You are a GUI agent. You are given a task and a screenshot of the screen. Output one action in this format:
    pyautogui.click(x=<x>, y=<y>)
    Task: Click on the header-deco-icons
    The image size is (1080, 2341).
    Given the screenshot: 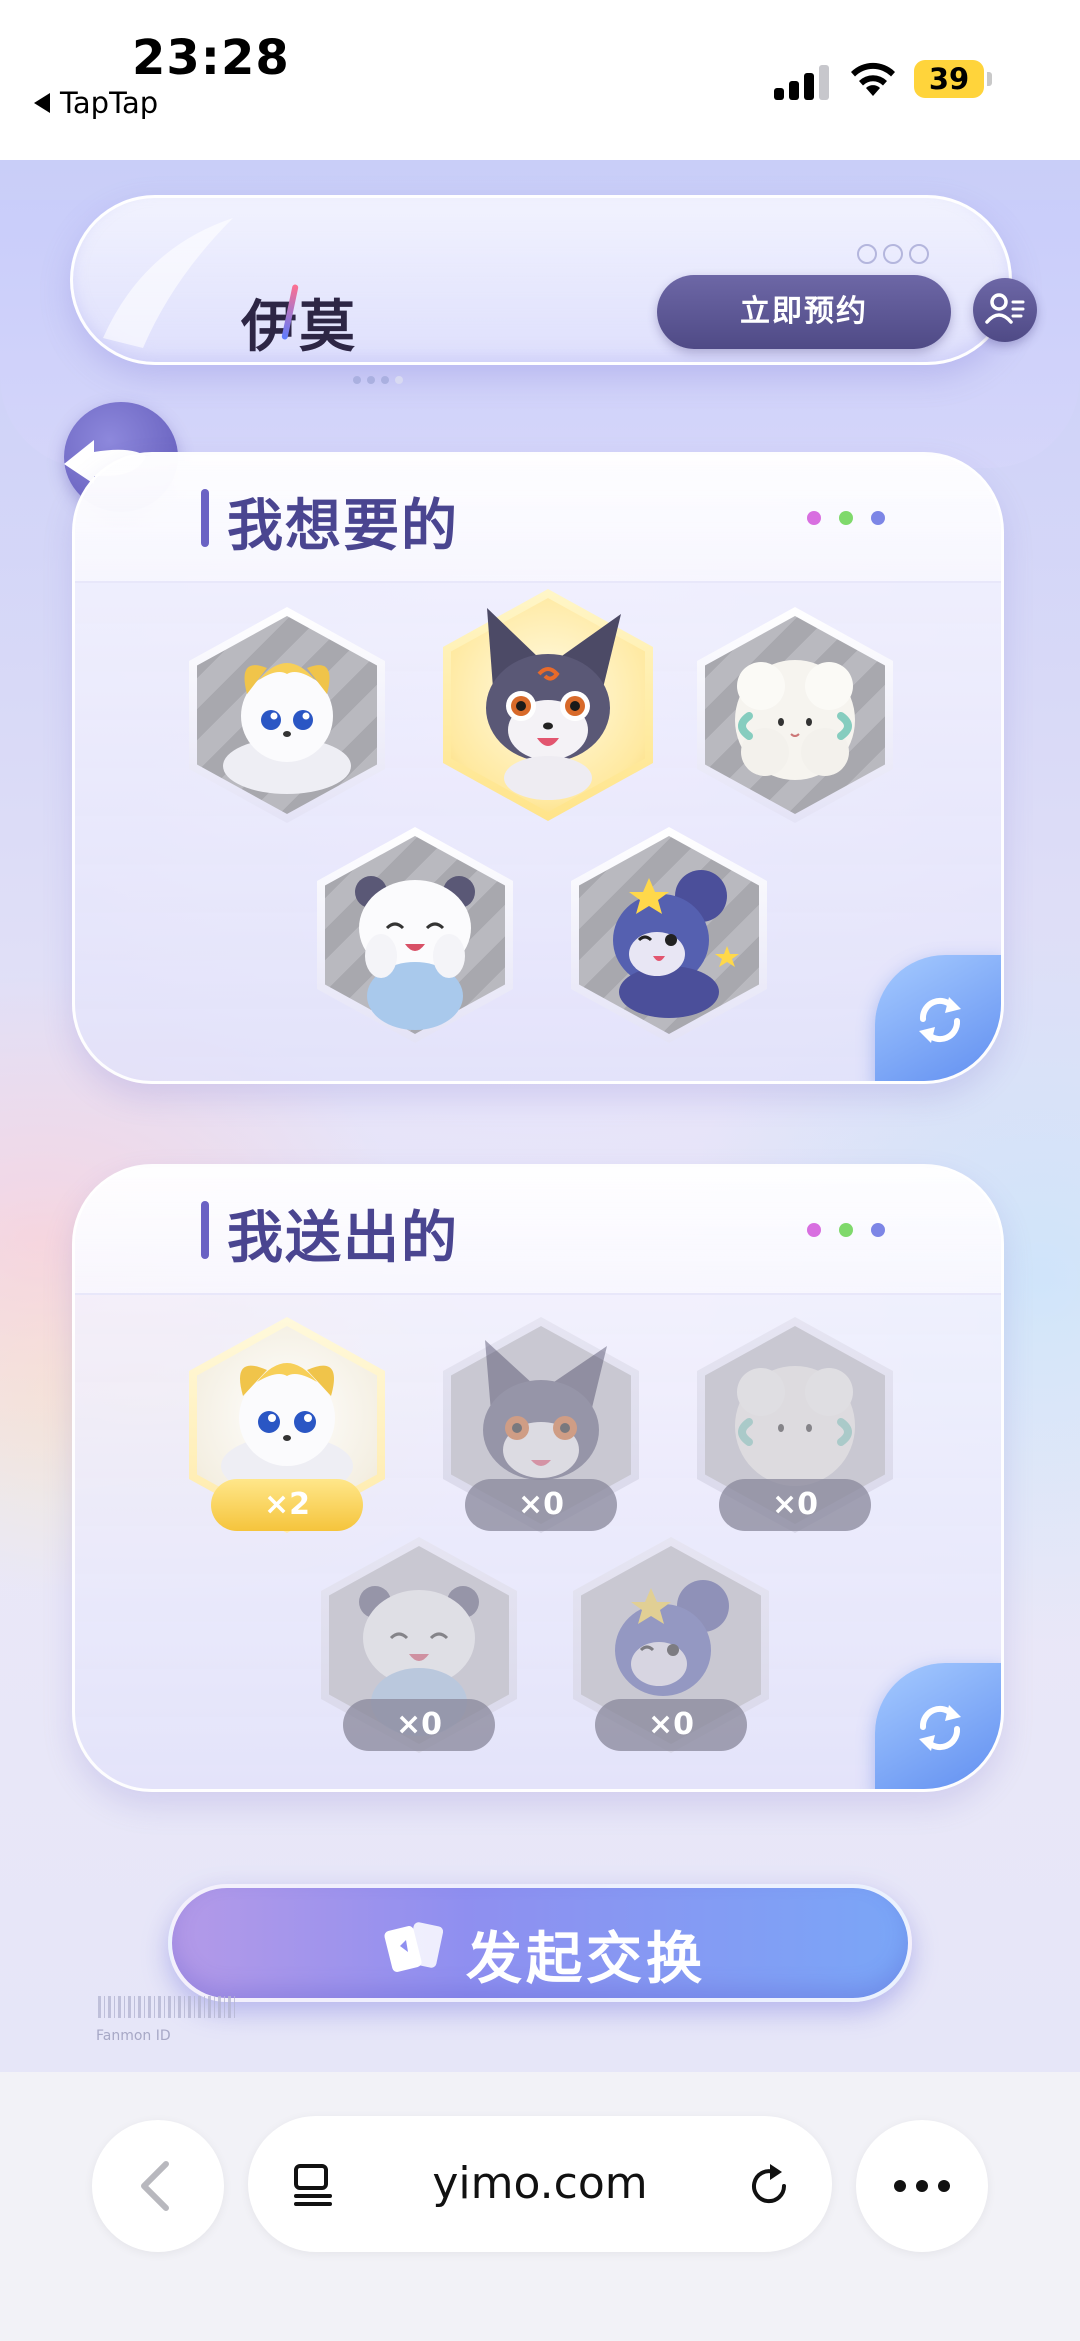 What is the action you would take?
    pyautogui.click(x=893, y=254)
    